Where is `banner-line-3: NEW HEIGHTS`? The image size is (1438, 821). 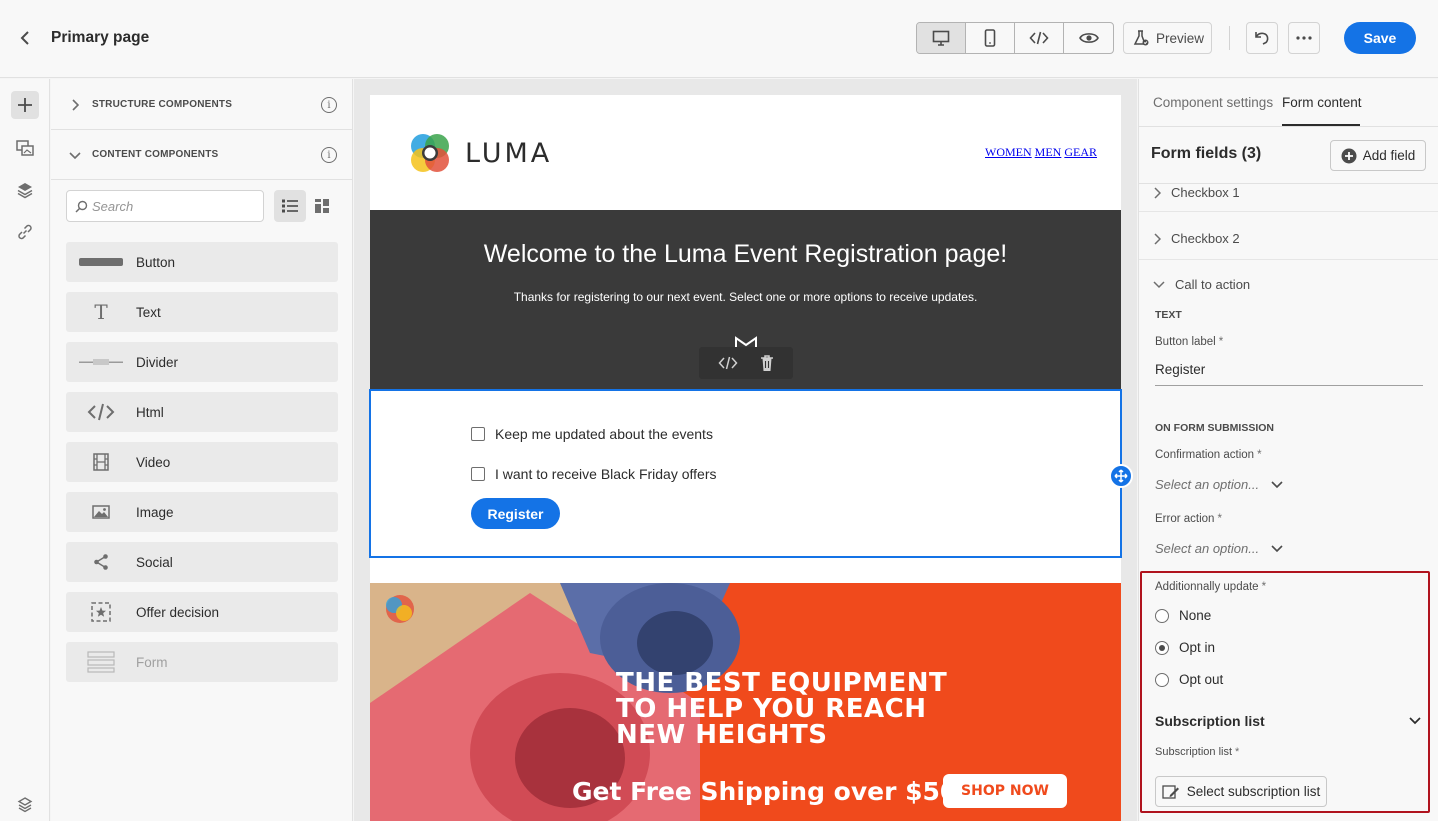 banner-line-3: NEW HEIGHTS is located at coordinates (722, 735).